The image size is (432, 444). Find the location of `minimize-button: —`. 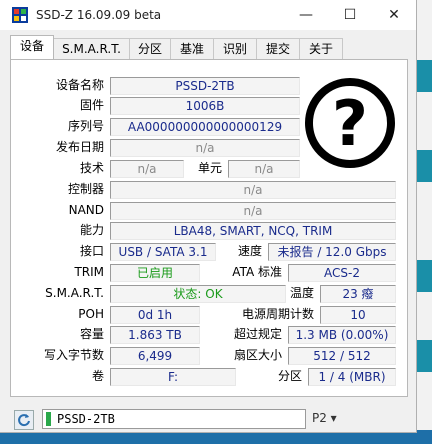

minimize-button: — is located at coordinates (306, 15).